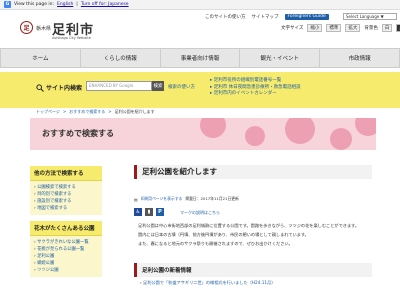 This screenshot has height=300, width=400. I want to click on font-large-button: 拡大, so click(353, 28).